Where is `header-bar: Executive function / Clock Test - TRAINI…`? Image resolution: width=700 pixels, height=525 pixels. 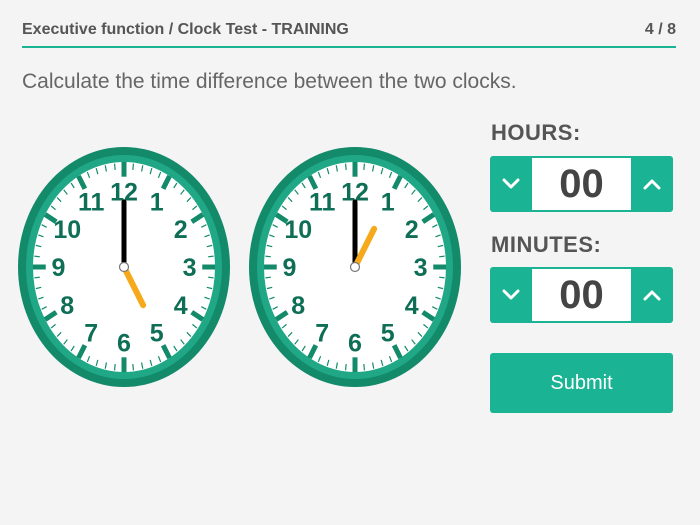
header-bar: Executive function / Clock Test - TRAINI… is located at coordinates (349, 24).